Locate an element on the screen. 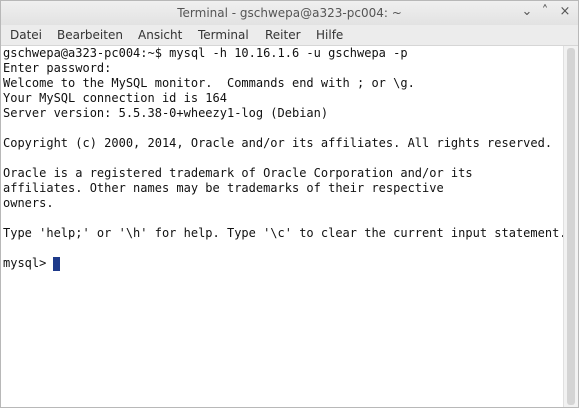 The width and height of the screenshot is (579, 408). minimize-button: ⌄ is located at coordinates (527, 12).